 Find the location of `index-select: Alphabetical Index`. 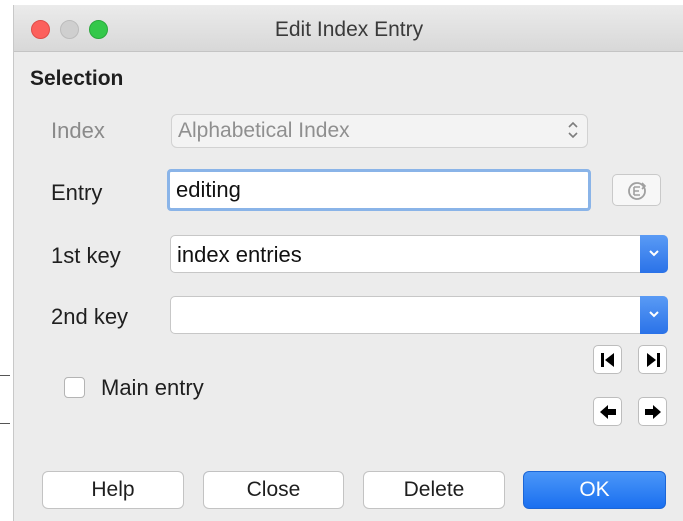

index-select: Alphabetical Index is located at coordinates (379, 131).